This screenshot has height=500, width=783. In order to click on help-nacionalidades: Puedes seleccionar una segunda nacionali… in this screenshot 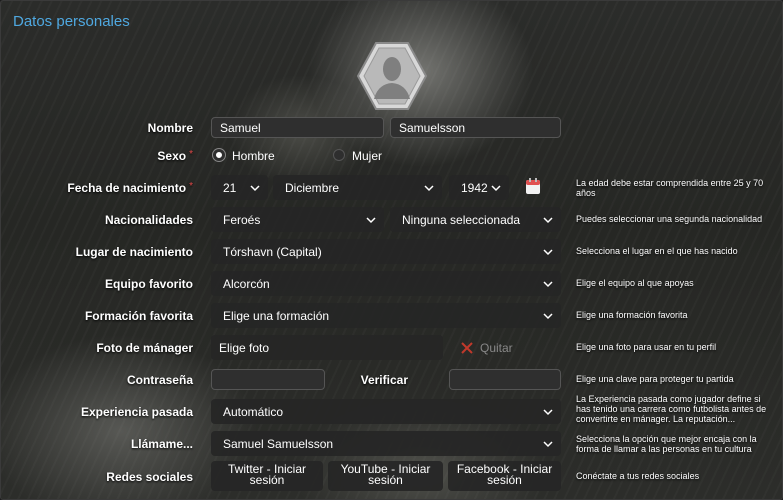, I will do `click(669, 219)`.